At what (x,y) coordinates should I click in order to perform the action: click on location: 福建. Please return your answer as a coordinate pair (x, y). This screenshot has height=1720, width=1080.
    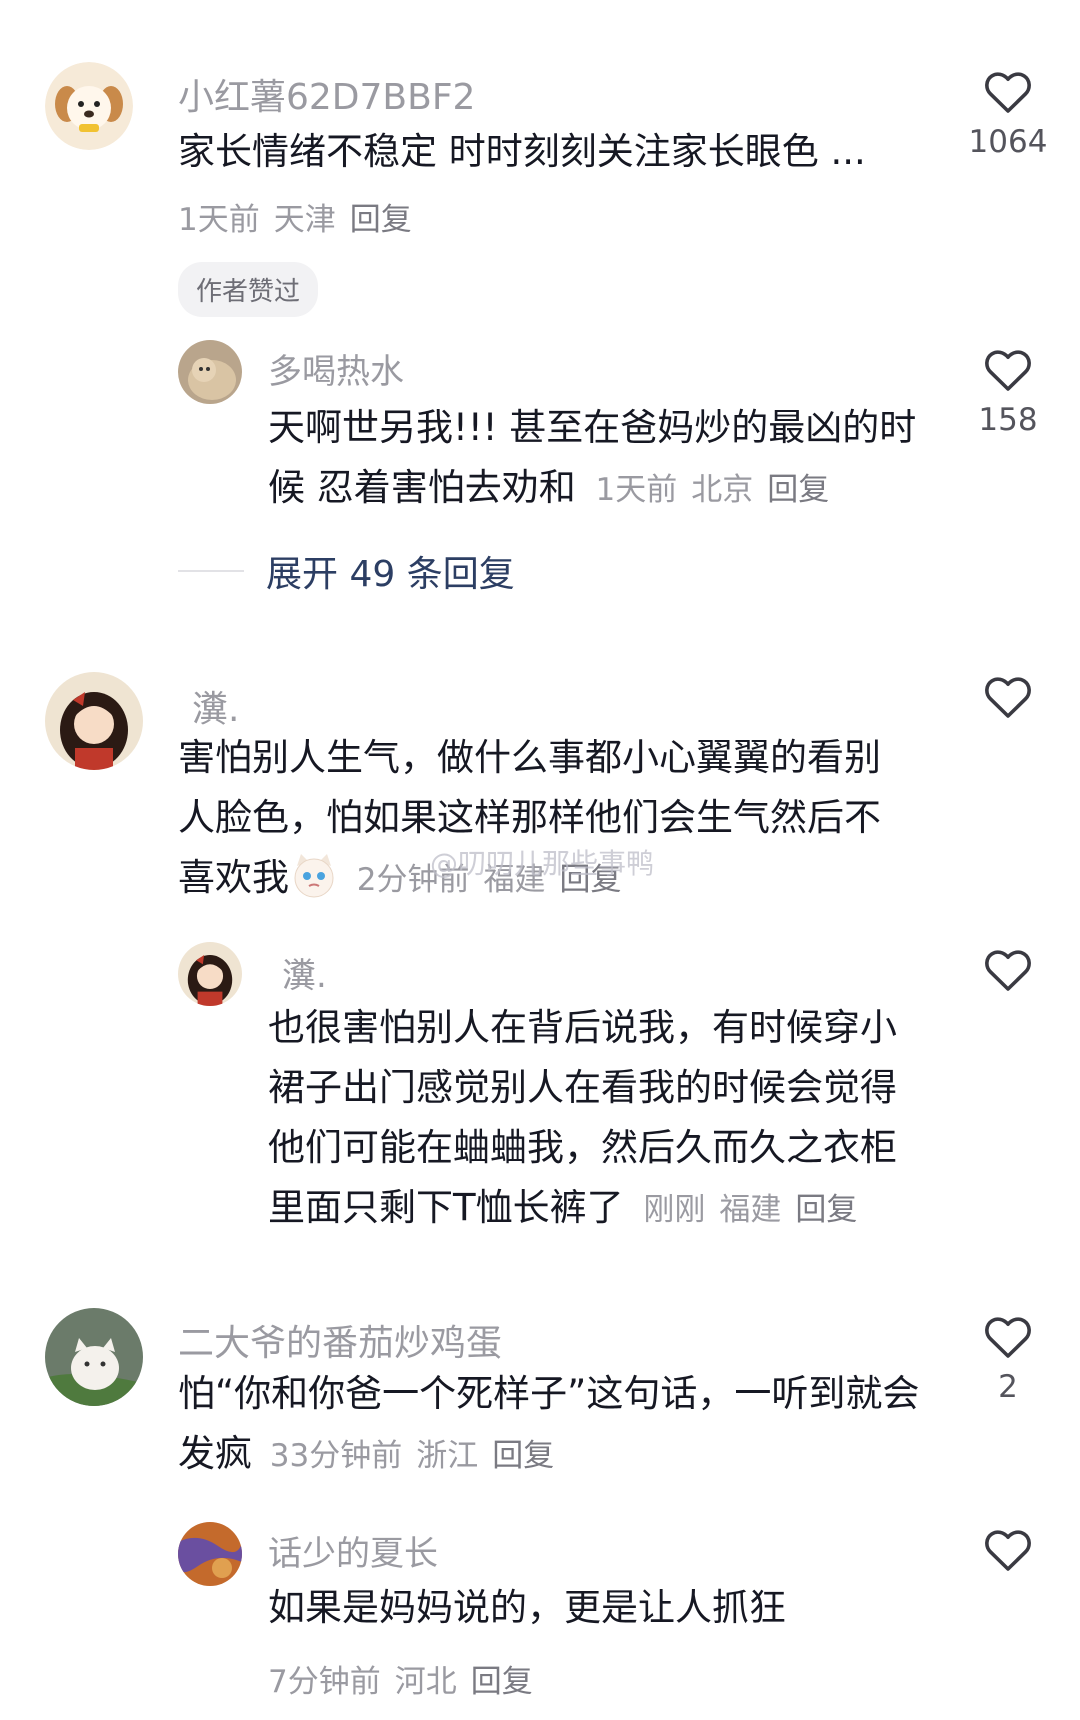
    Looking at the image, I should click on (750, 1210).